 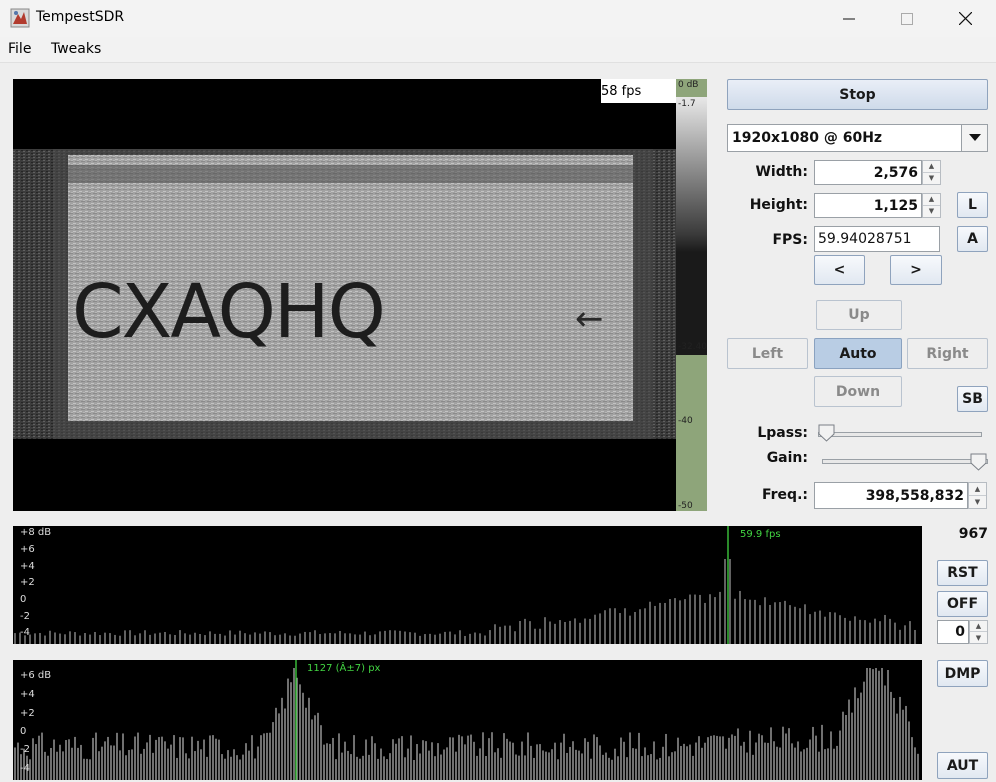 What do you see at coordinates (807, 138) in the screenshot?
I see `resolution-value: 1920x1080 @ 60Hz` at bounding box center [807, 138].